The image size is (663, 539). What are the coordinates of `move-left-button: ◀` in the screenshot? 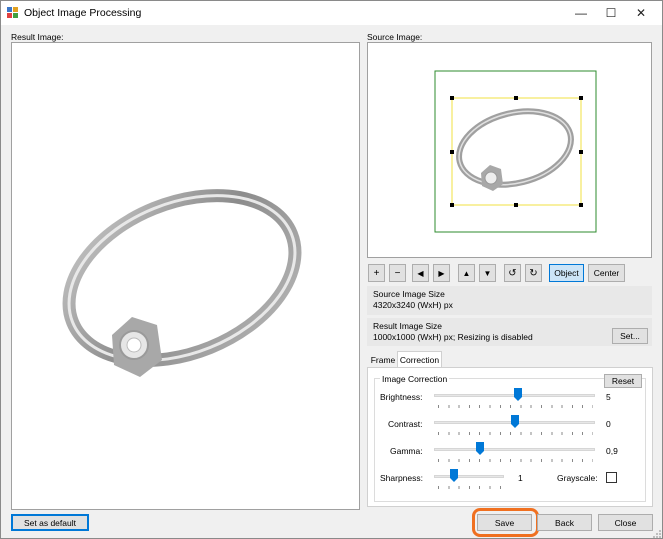 It's located at (420, 273).